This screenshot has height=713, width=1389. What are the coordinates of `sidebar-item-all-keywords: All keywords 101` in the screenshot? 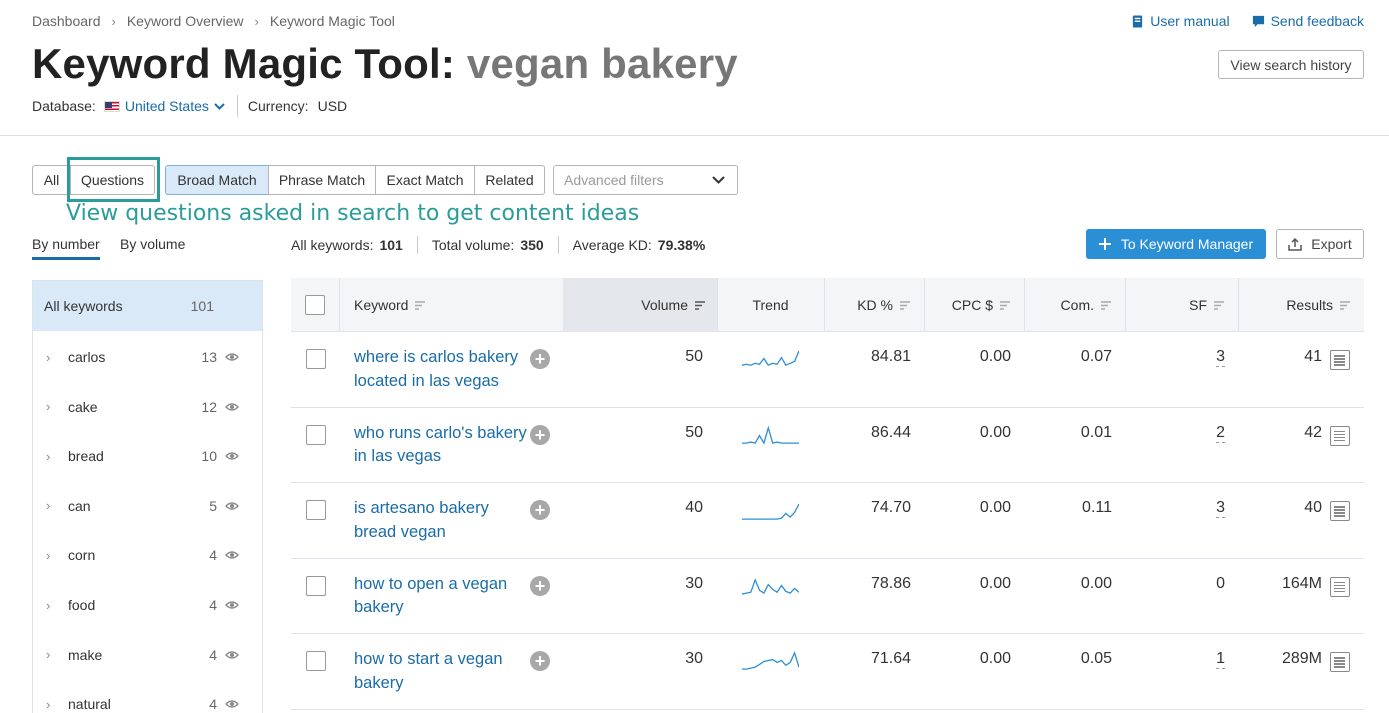 It's located at (147, 306).